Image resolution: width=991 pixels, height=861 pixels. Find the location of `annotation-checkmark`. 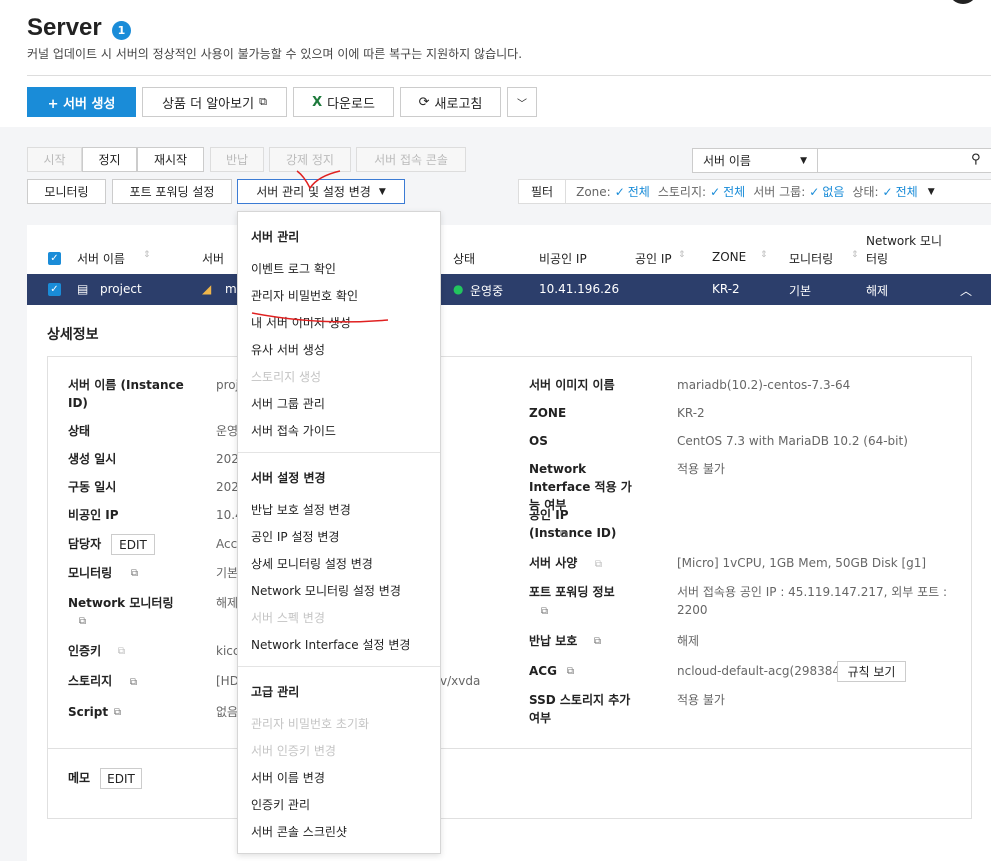

annotation-checkmark is located at coordinates (318, 180).